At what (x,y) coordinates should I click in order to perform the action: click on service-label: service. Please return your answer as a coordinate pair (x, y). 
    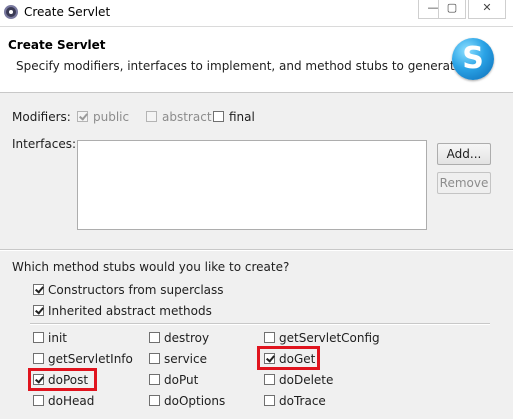
    Looking at the image, I should click on (185, 359).